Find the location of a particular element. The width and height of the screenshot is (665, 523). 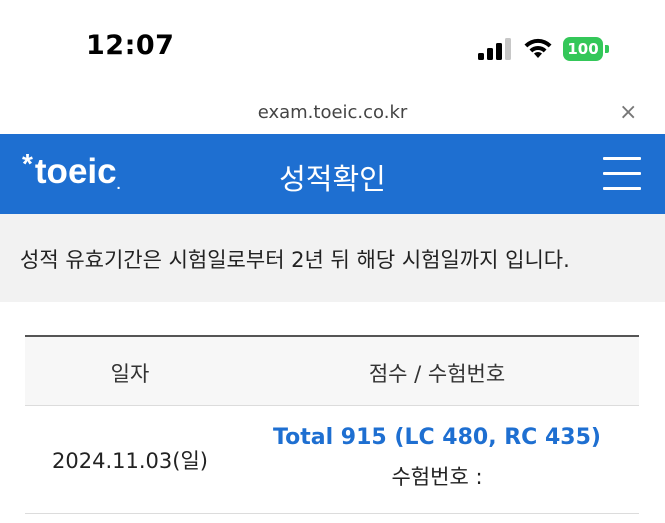

notice-text: 성적 유효기간은 시험일로부터 2년 뒤 해당 시험일까지 입니다. is located at coordinates (295, 260).